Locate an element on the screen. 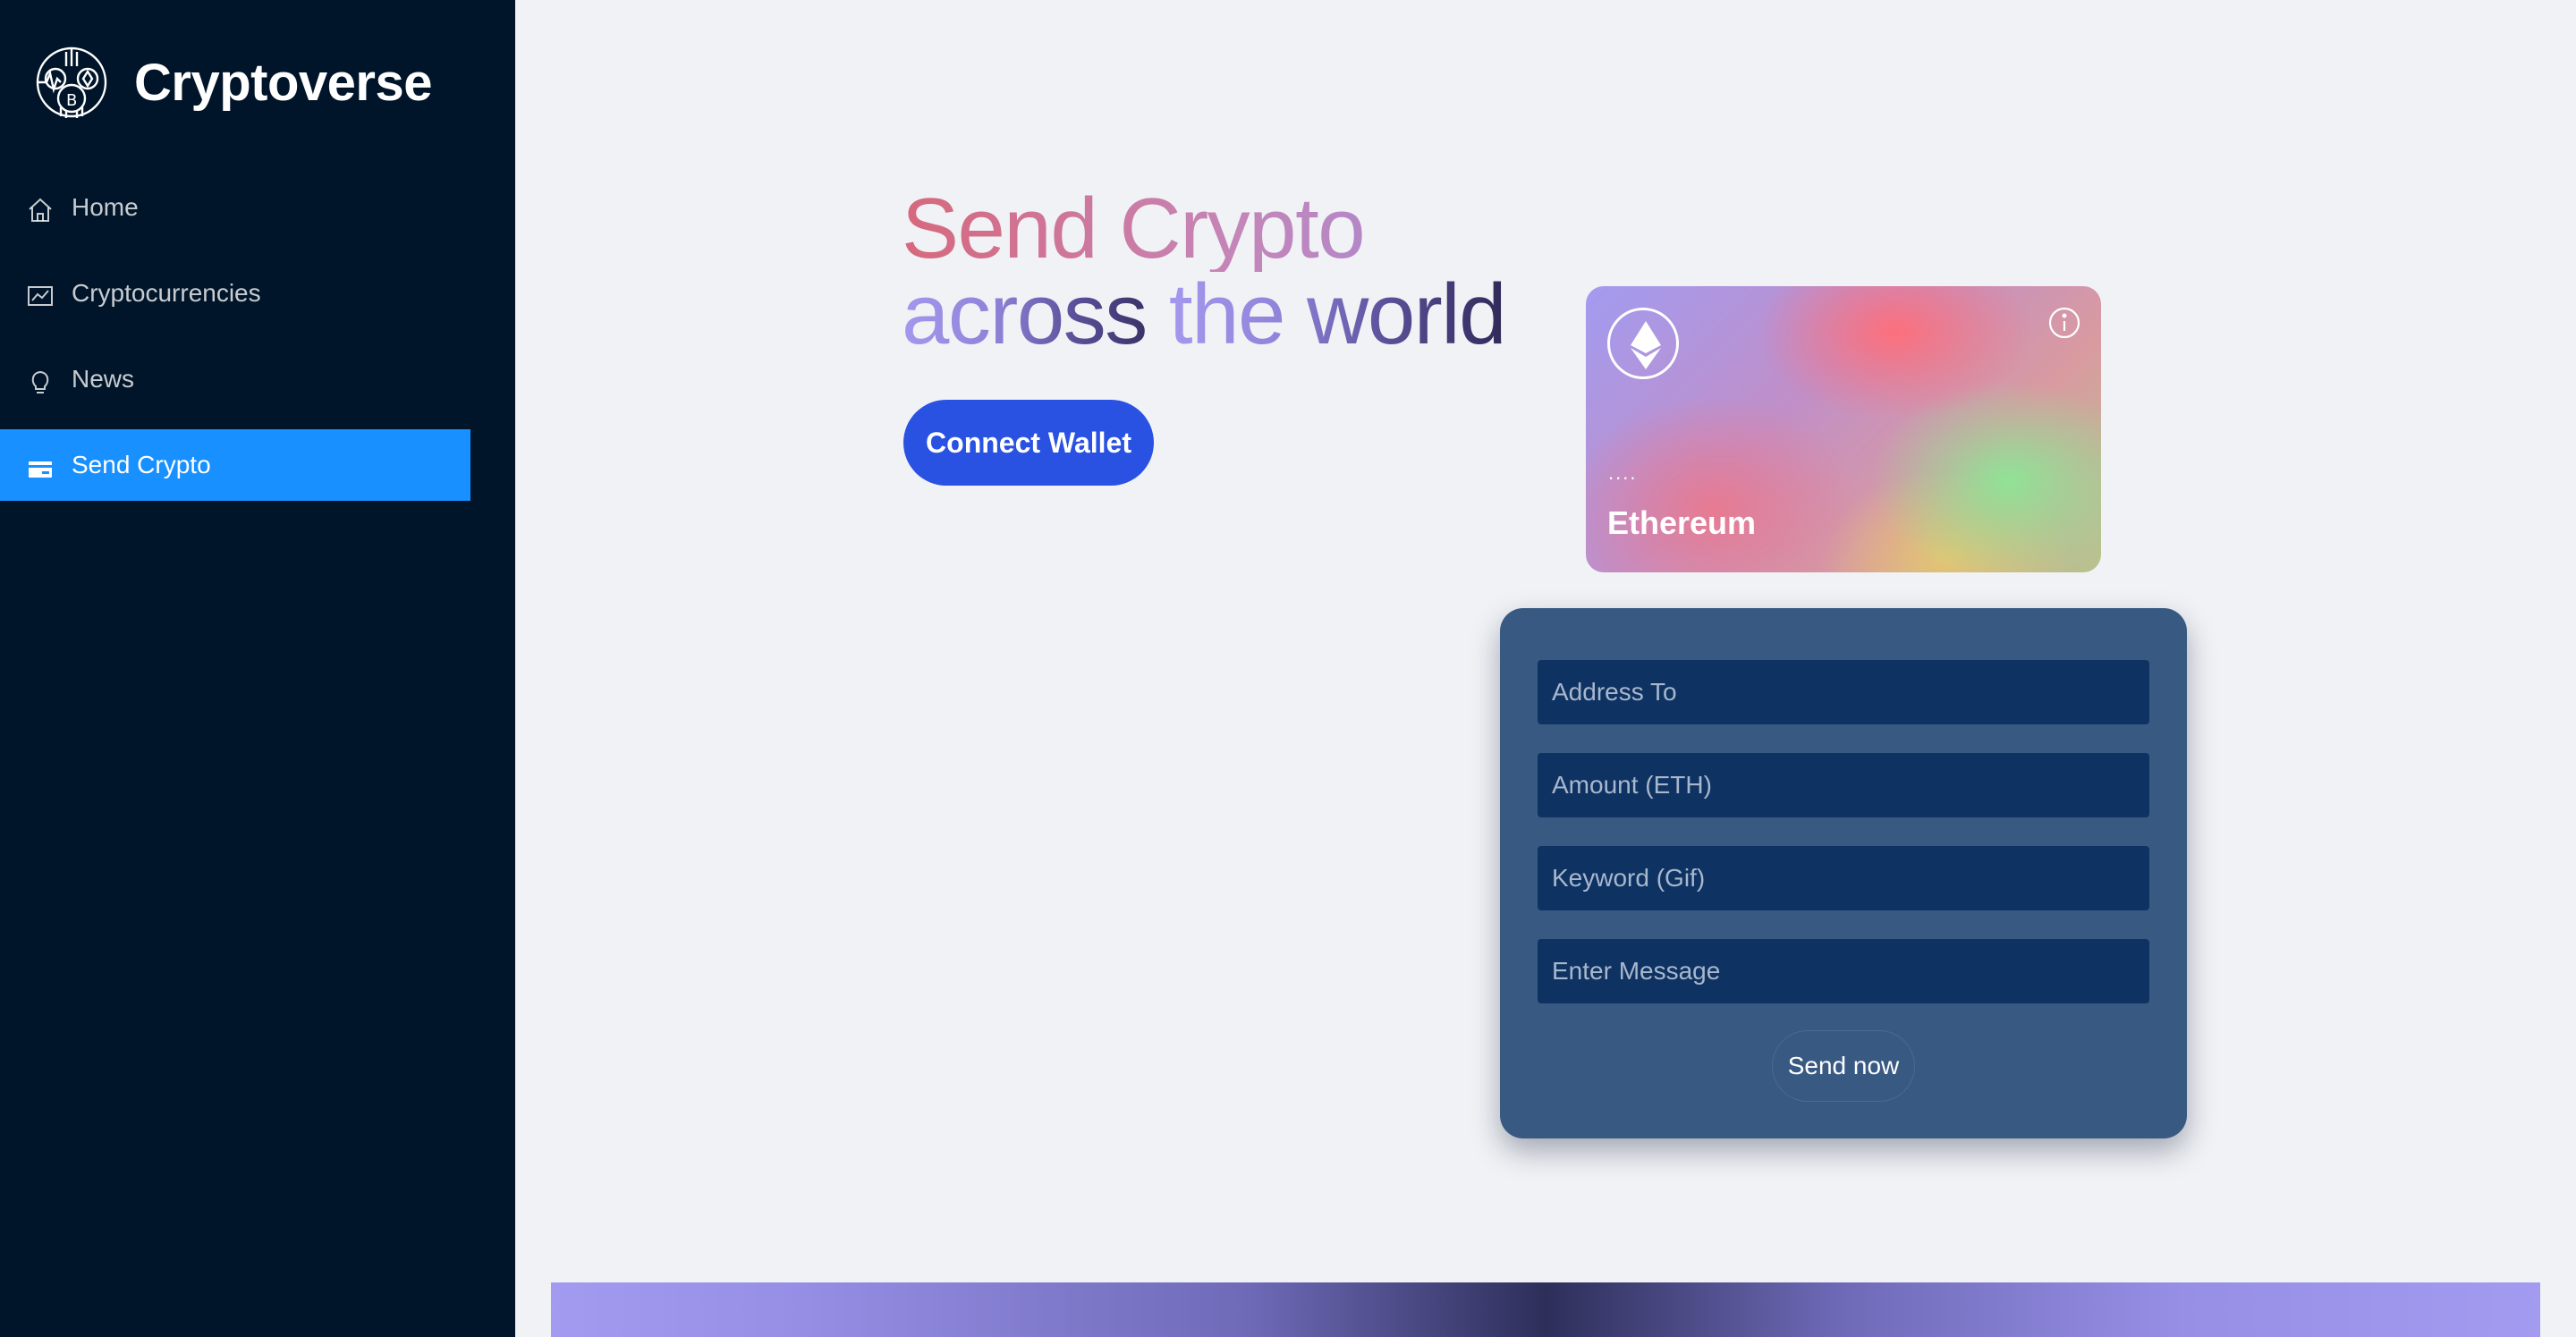  hero-heading-line2-part1: across is located at coordinates (1035, 314).